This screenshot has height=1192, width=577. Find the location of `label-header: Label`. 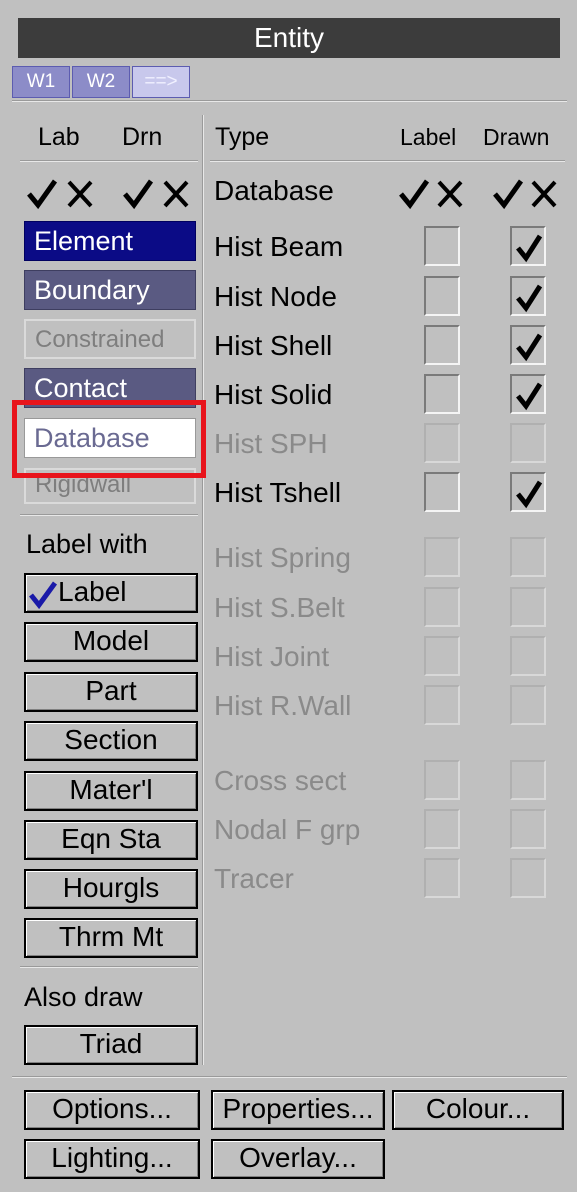

label-header: Label is located at coordinates (428, 137).